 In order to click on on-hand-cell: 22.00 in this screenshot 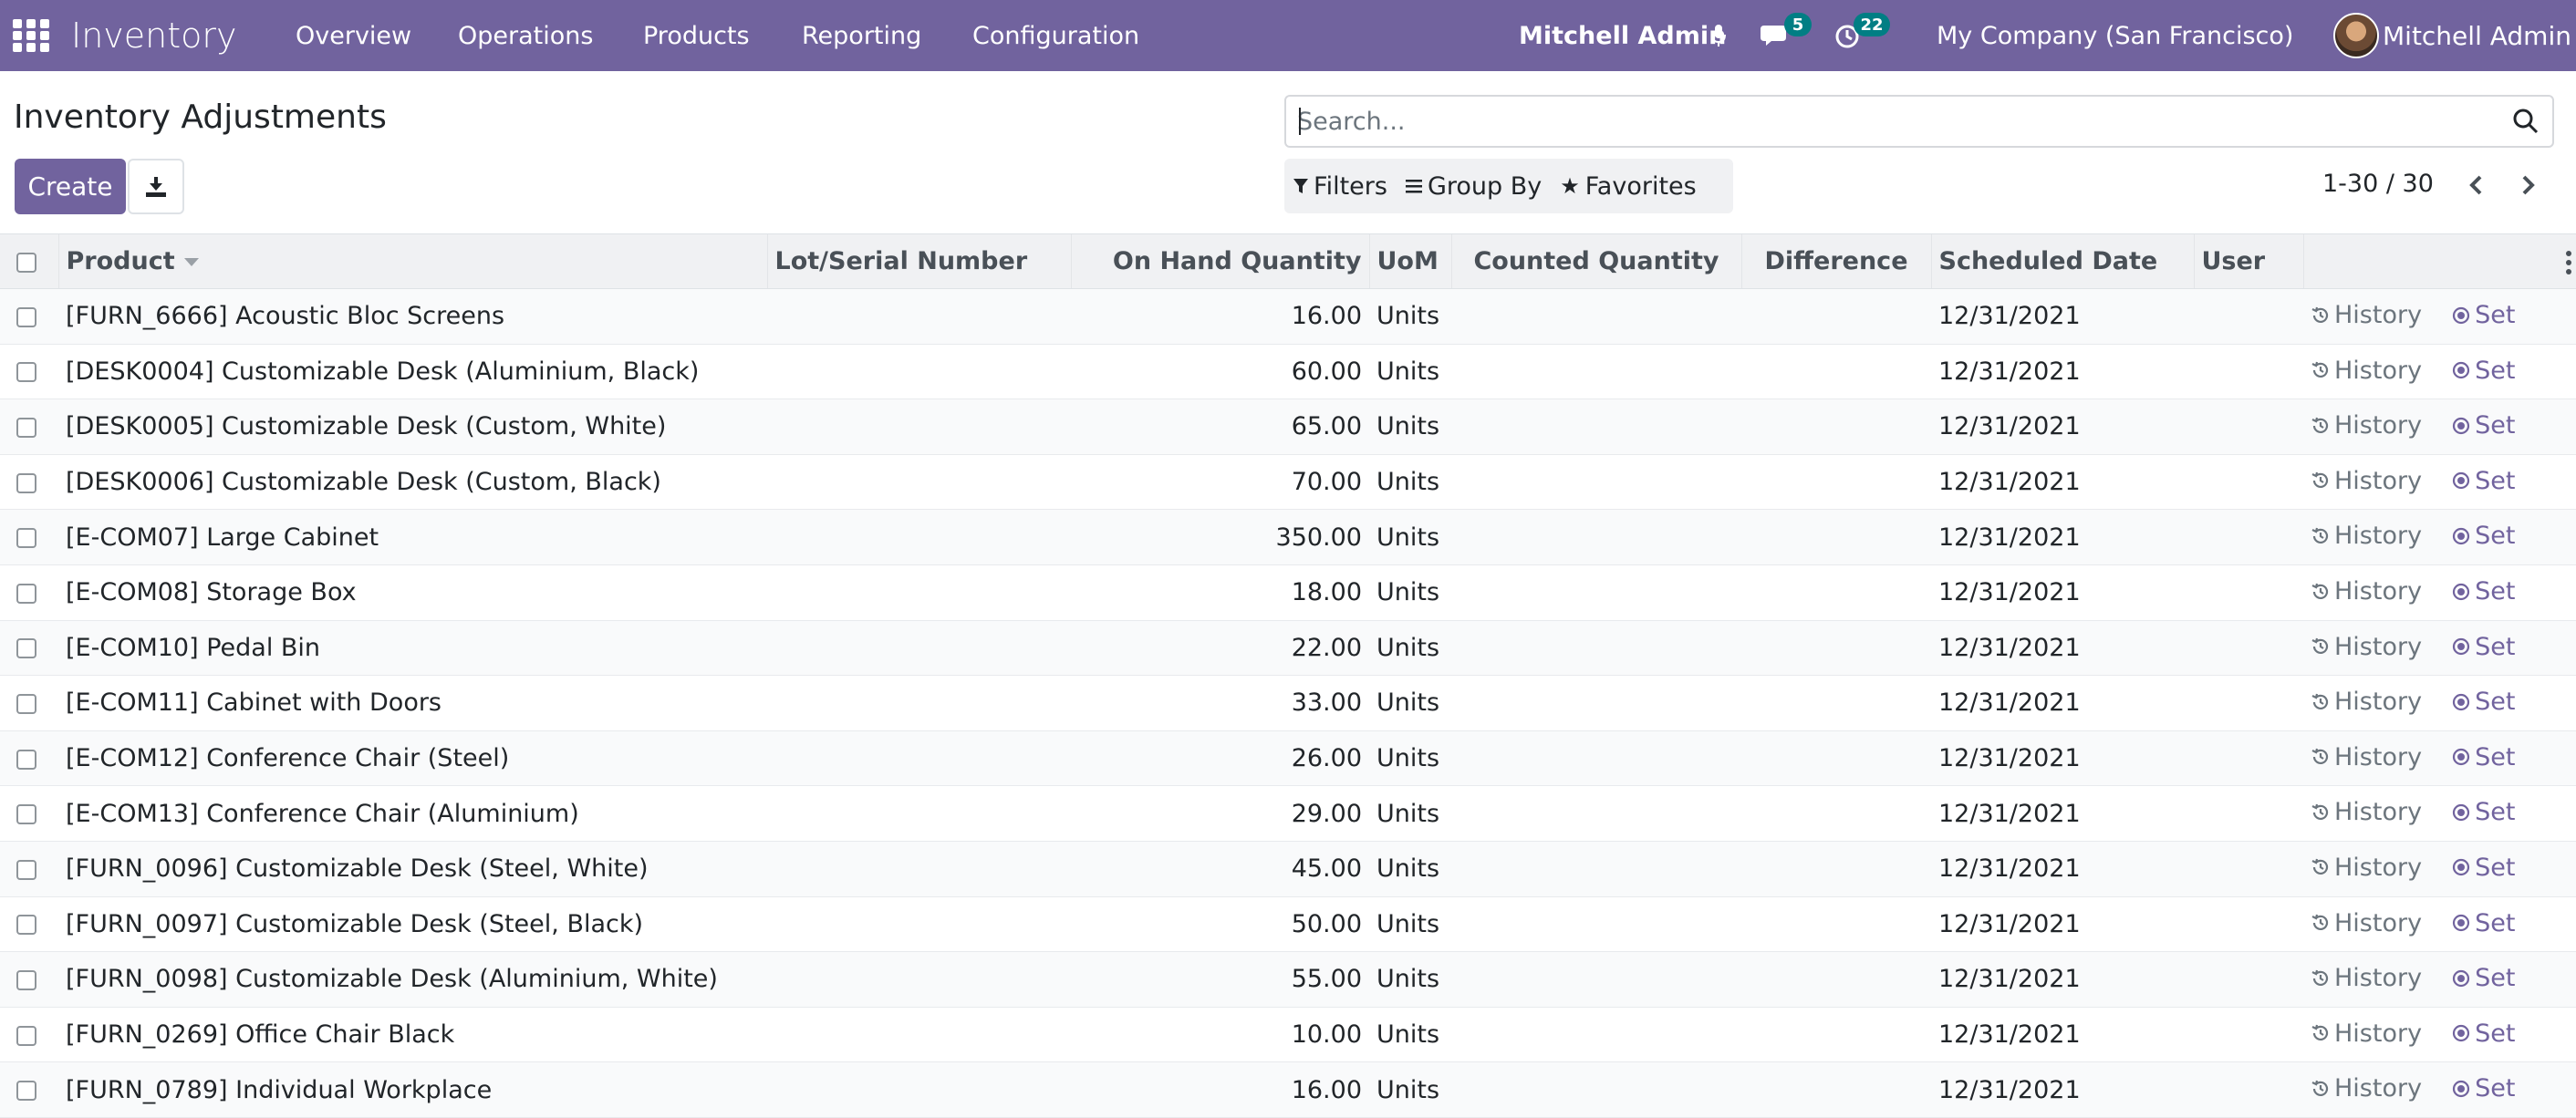, I will do `click(1220, 648)`.